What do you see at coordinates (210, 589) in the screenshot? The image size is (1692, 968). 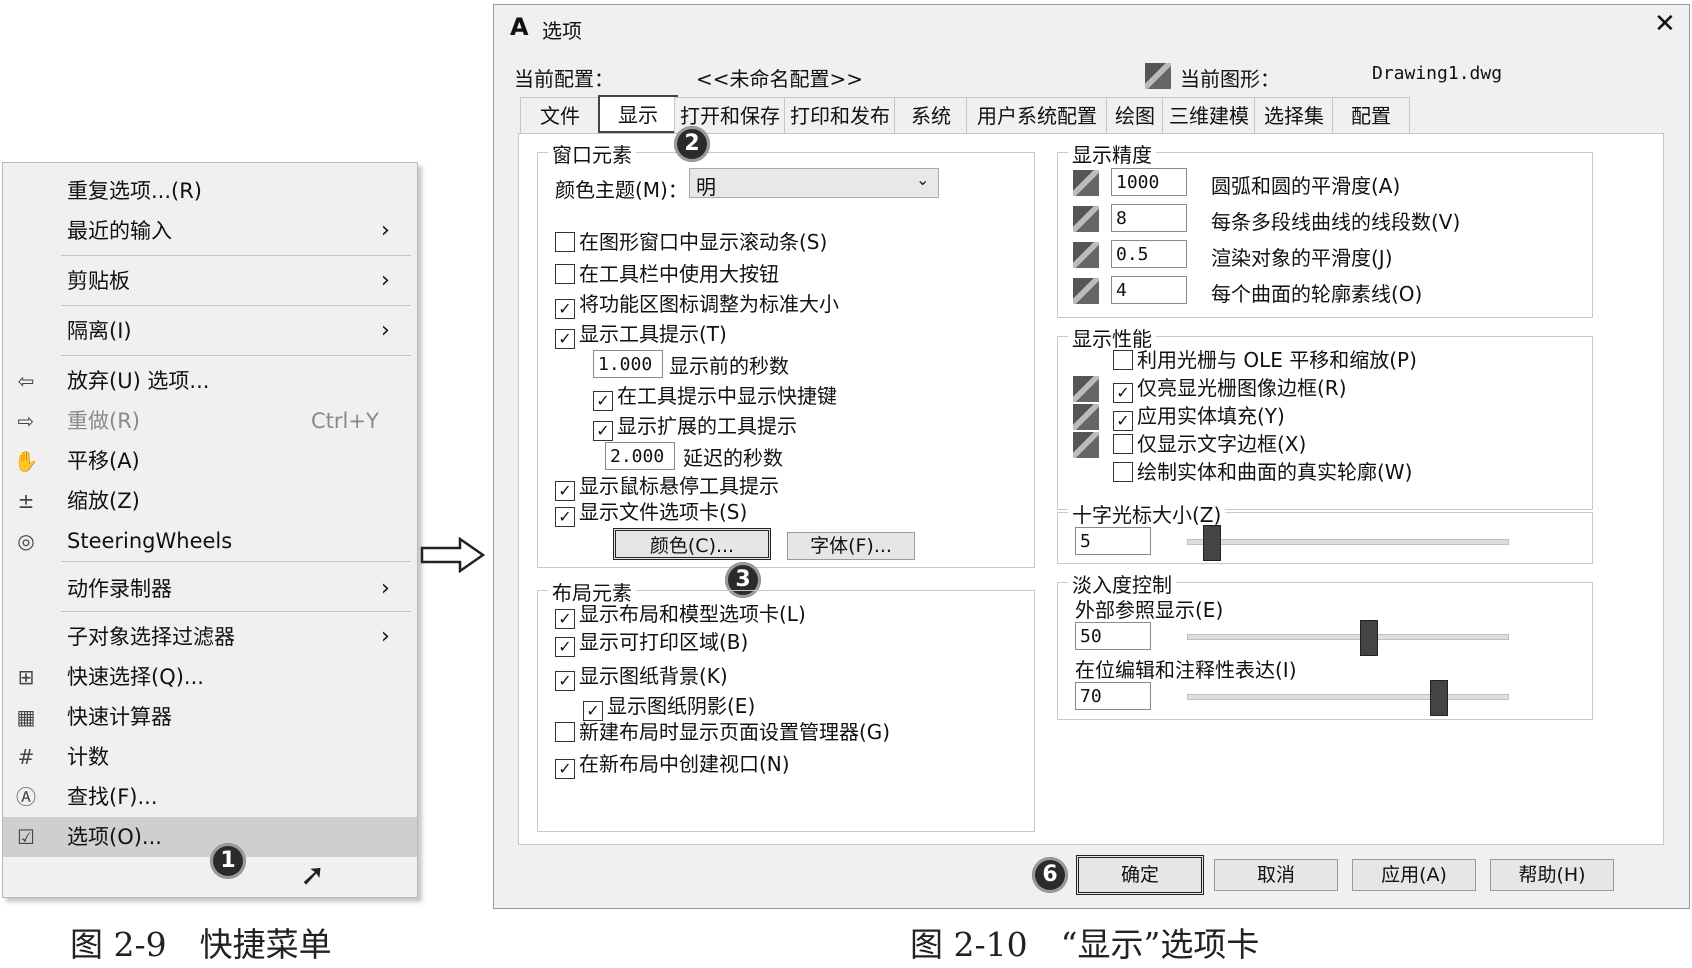 I see `menu-item: 动作录制器 ›` at bounding box center [210, 589].